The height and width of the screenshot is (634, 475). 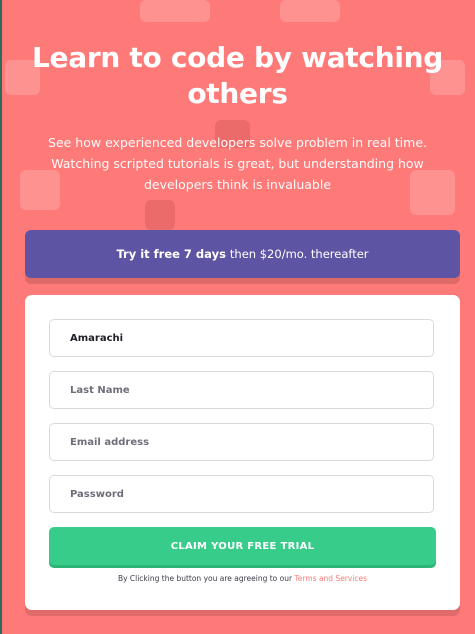 What do you see at coordinates (241, 390) in the screenshot?
I see `last-name-field` at bounding box center [241, 390].